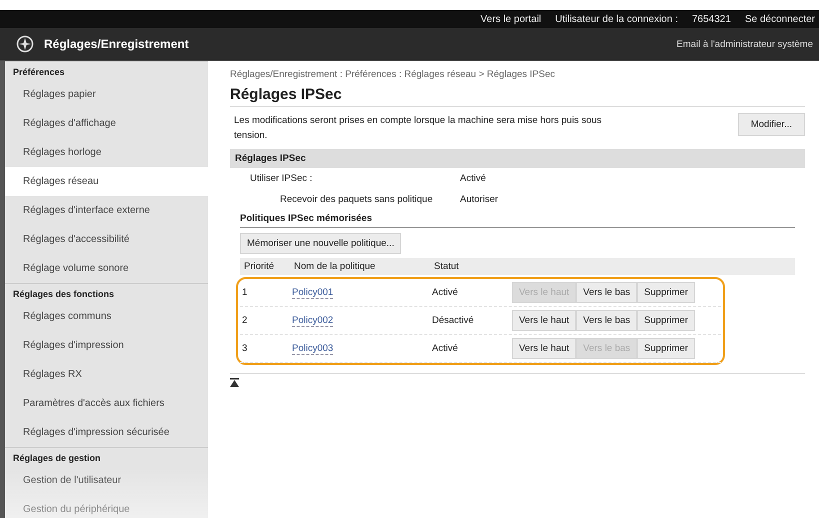 This screenshot has width=819, height=518. What do you see at coordinates (245, 320) in the screenshot?
I see `table-cell-text: 2` at bounding box center [245, 320].